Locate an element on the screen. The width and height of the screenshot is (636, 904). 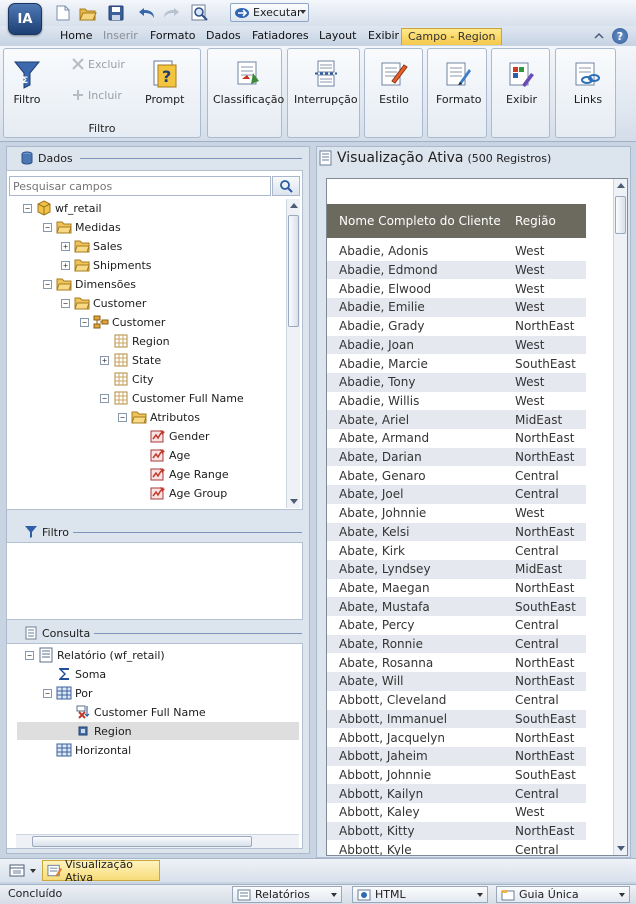
html-icon is located at coordinates (364, 894).